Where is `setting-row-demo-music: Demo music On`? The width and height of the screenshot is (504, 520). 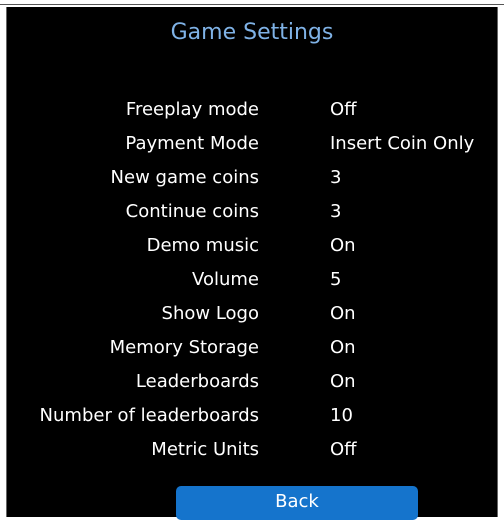
setting-row-demo-music: Demo music On is located at coordinates (252, 246).